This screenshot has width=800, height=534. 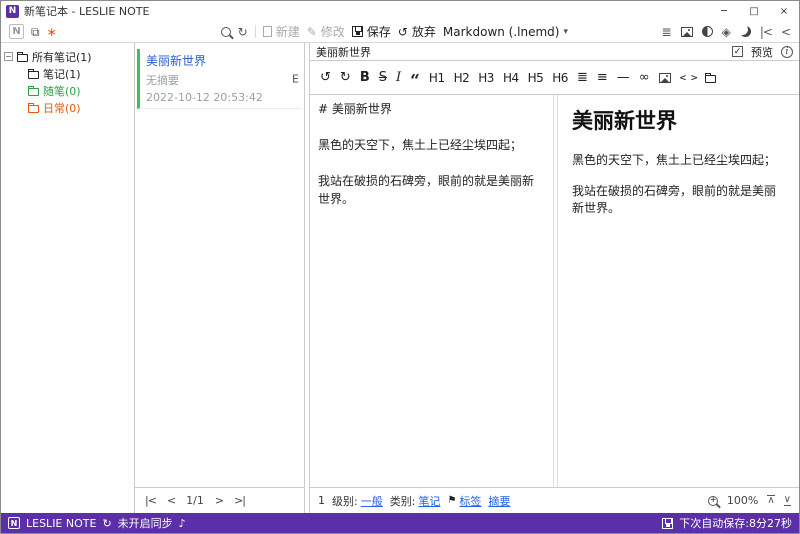 I want to click on sparkle-icon: ◈, so click(x=726, y=32).